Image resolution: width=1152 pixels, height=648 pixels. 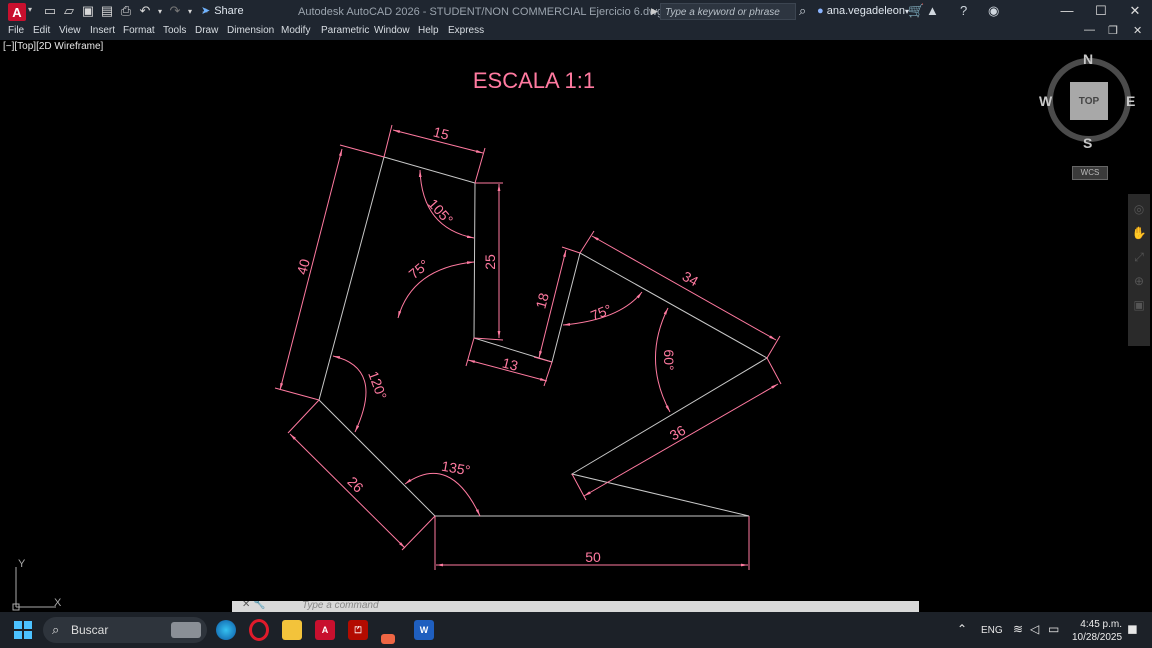 What do you see at coordinates (250, 30) in the screenshot?
I see `menu-dimension: Dimension` at bounding box center [250, 30].